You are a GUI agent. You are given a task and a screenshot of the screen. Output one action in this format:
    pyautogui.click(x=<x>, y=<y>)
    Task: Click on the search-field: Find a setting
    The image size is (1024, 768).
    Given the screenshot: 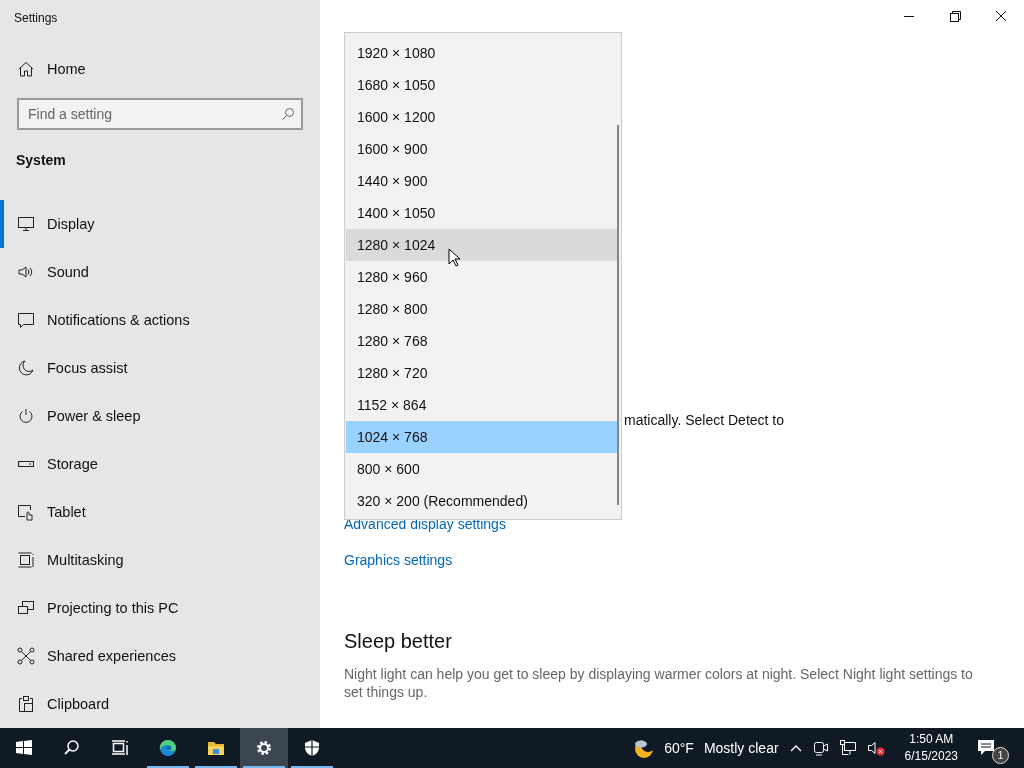 What is the action you would take?
    pyautogui.click(x=160, y=113)
    